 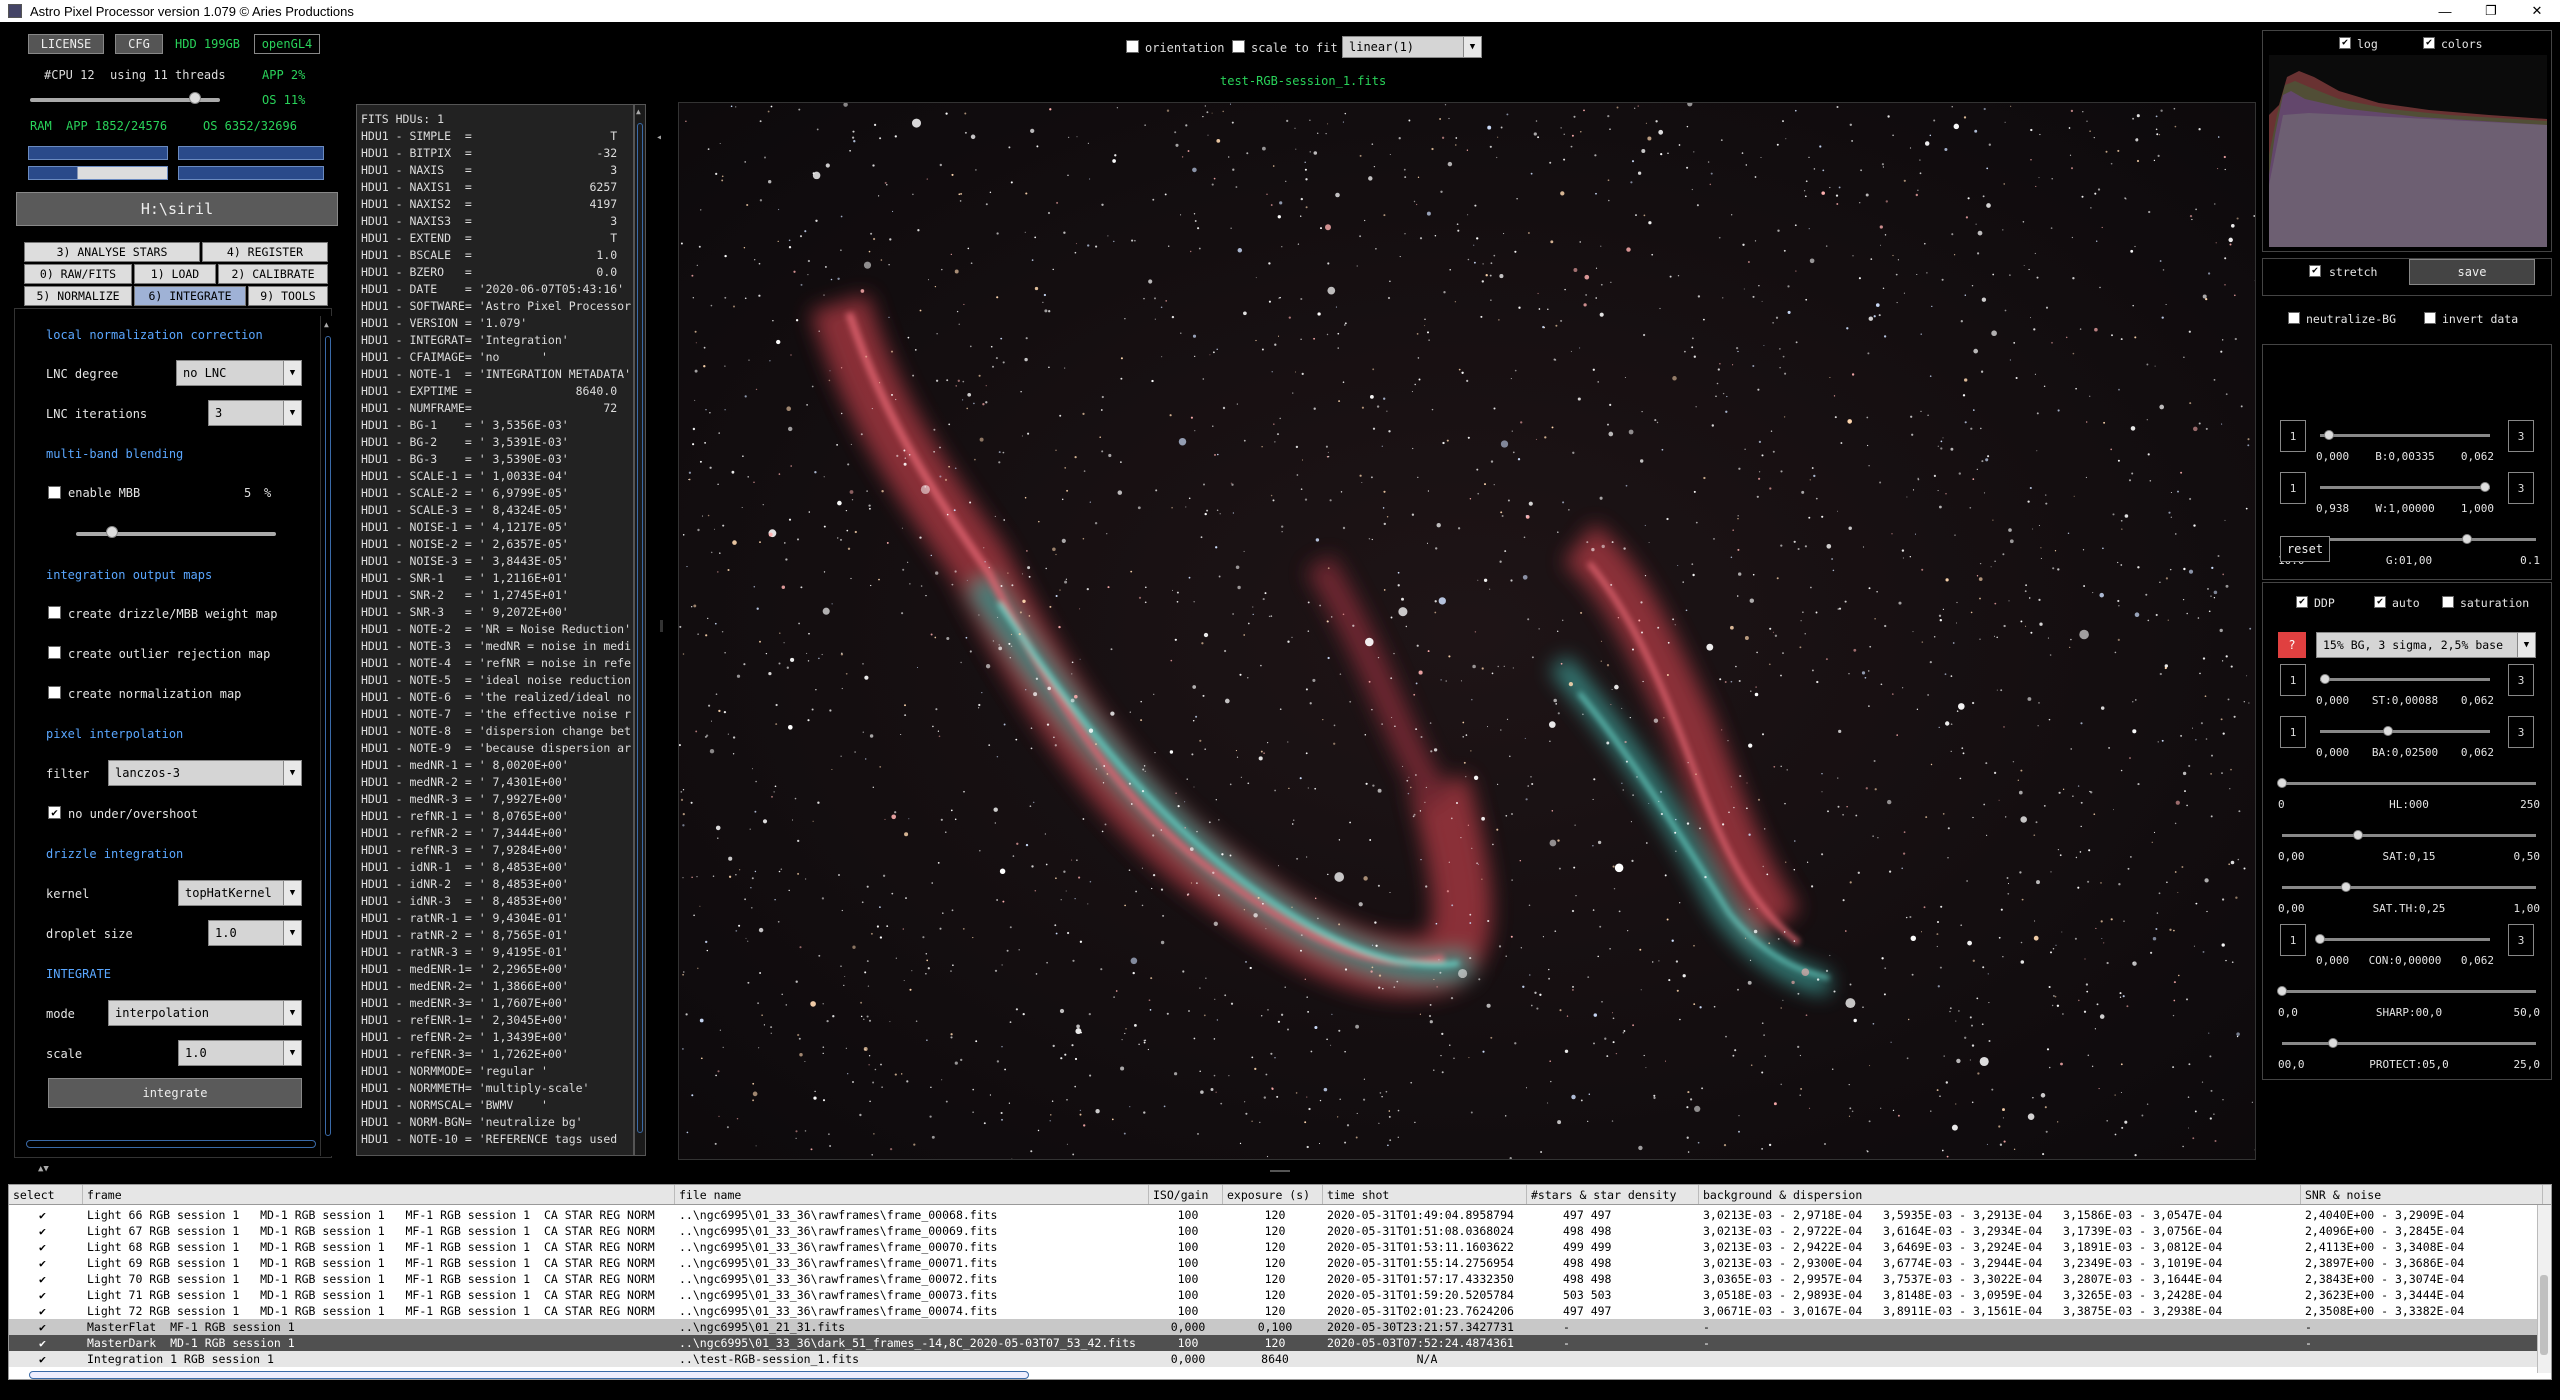 I want to click on w-slider-knob, so click(x=2484, y=487).